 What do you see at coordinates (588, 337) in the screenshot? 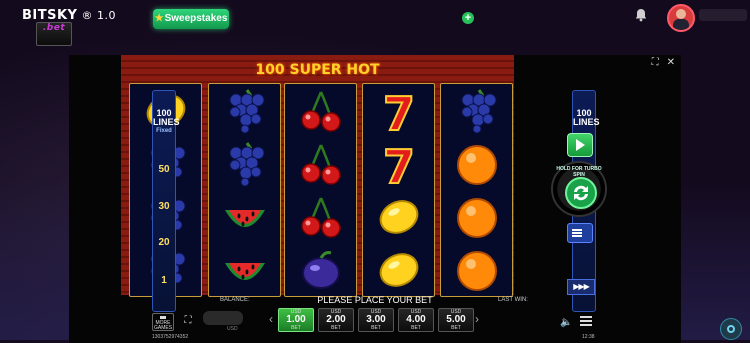
I see `clock: 12:38` at bounding box center [588, 337].